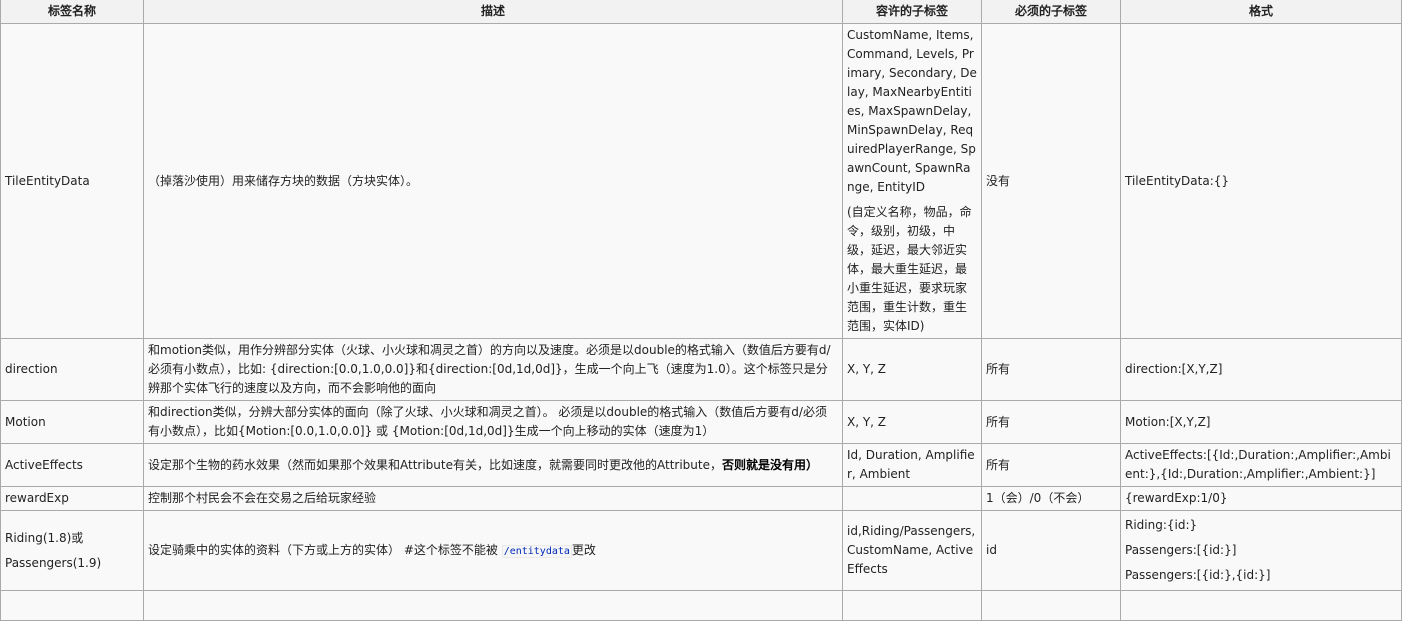 The width and height of the screenshot is (1404, 621). I want to click on allowed-cell: Id, Duration, Amplifier, Ambient, so click(912, 465).